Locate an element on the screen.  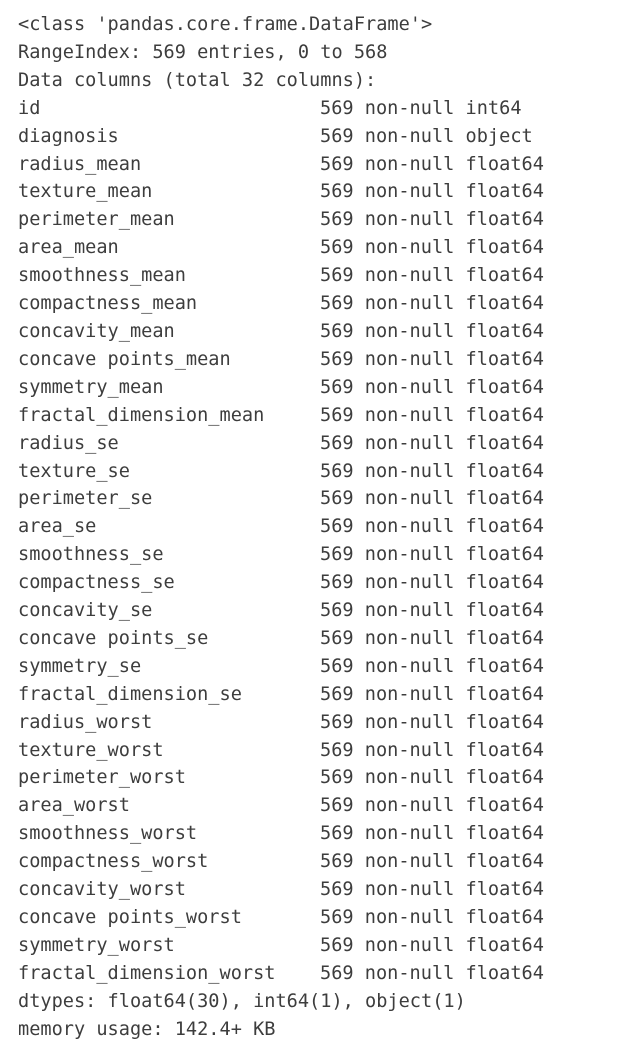
column-row: perimeter_worst 569 non-null float64 is located at coordinates (329, 778).